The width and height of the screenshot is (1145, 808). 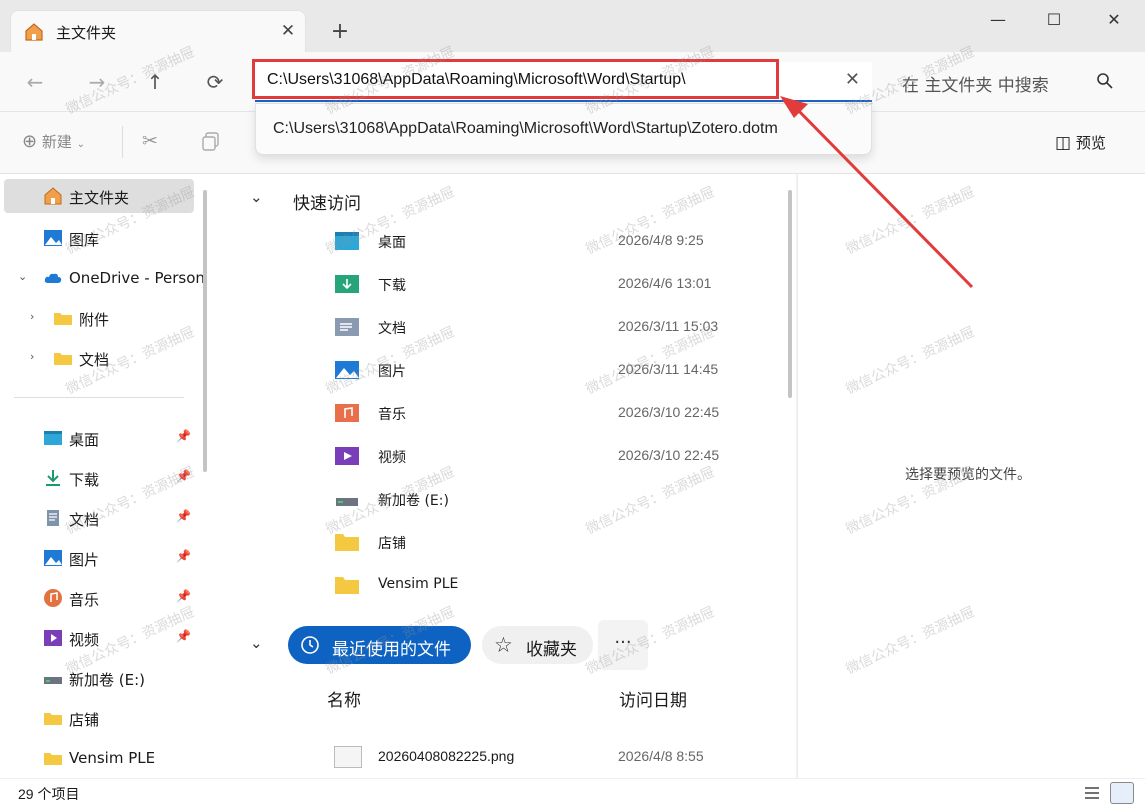 I want to click on star-icon: ☆, so click(x=503, y=645).